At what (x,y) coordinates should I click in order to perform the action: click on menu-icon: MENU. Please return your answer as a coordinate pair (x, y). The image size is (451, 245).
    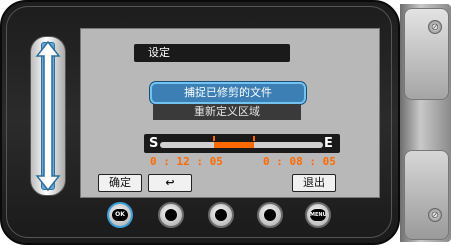
    Looking at the image, I should click on (318, 215).